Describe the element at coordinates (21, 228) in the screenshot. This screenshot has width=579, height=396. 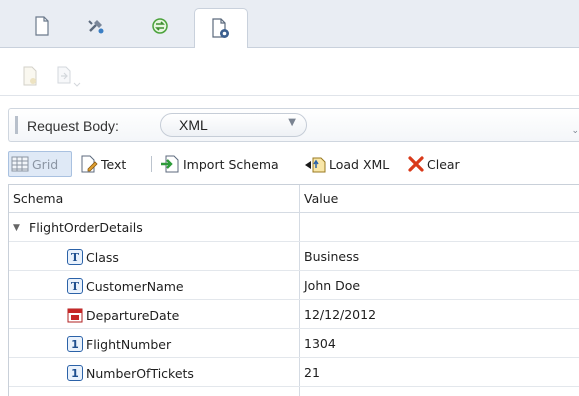
I see `collapse-arrow-icon: ▼` at that location.